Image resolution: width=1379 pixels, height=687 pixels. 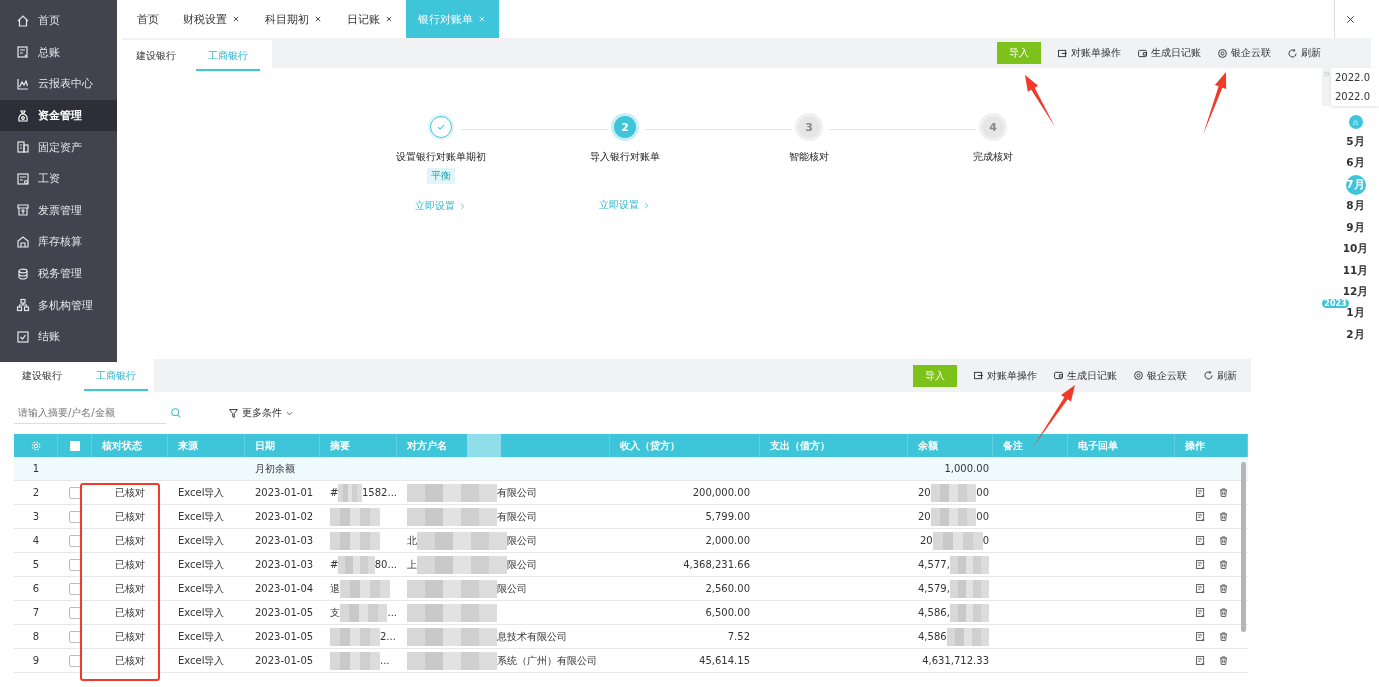 I want to click on sidebar-item: 资金管理, so click(x=58, y=115).